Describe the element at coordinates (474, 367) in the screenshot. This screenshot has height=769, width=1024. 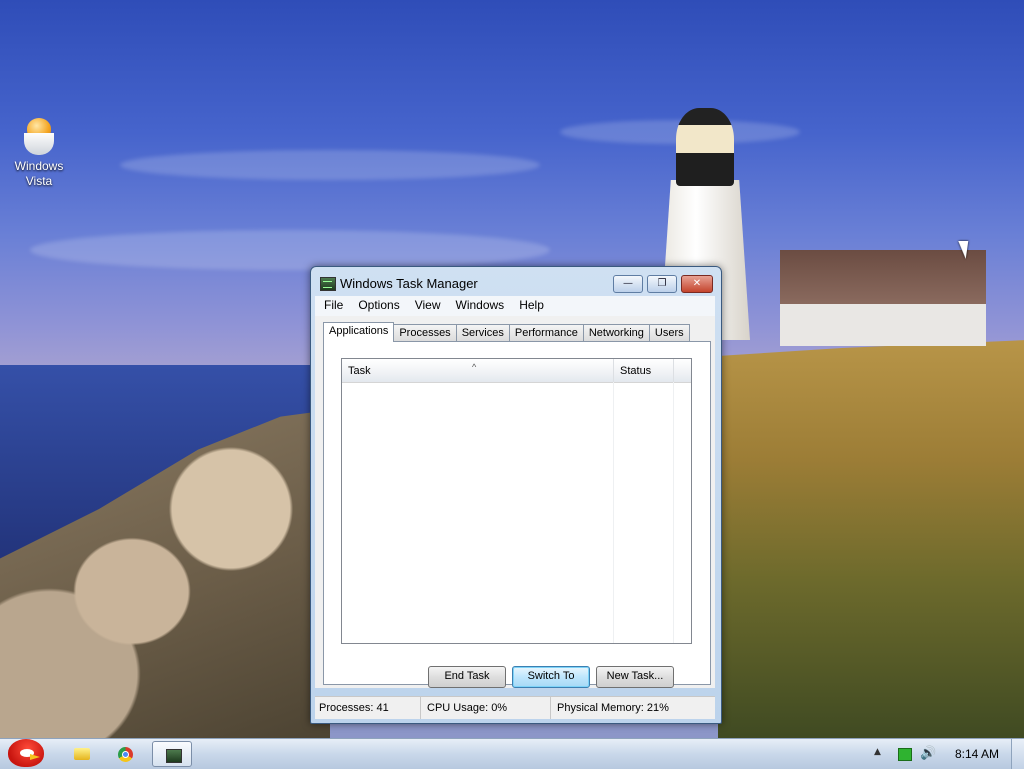
I see `sort-ascending-icon: ^` at that location.